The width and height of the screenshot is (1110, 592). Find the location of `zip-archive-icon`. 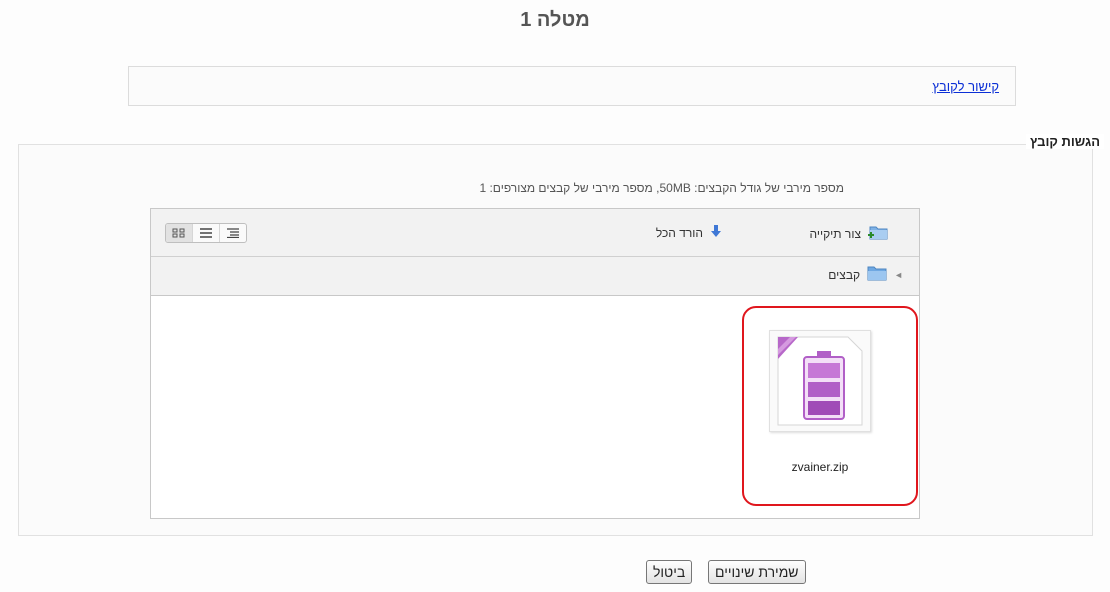

zip-archive-icon is located at coordinates (820, 381).